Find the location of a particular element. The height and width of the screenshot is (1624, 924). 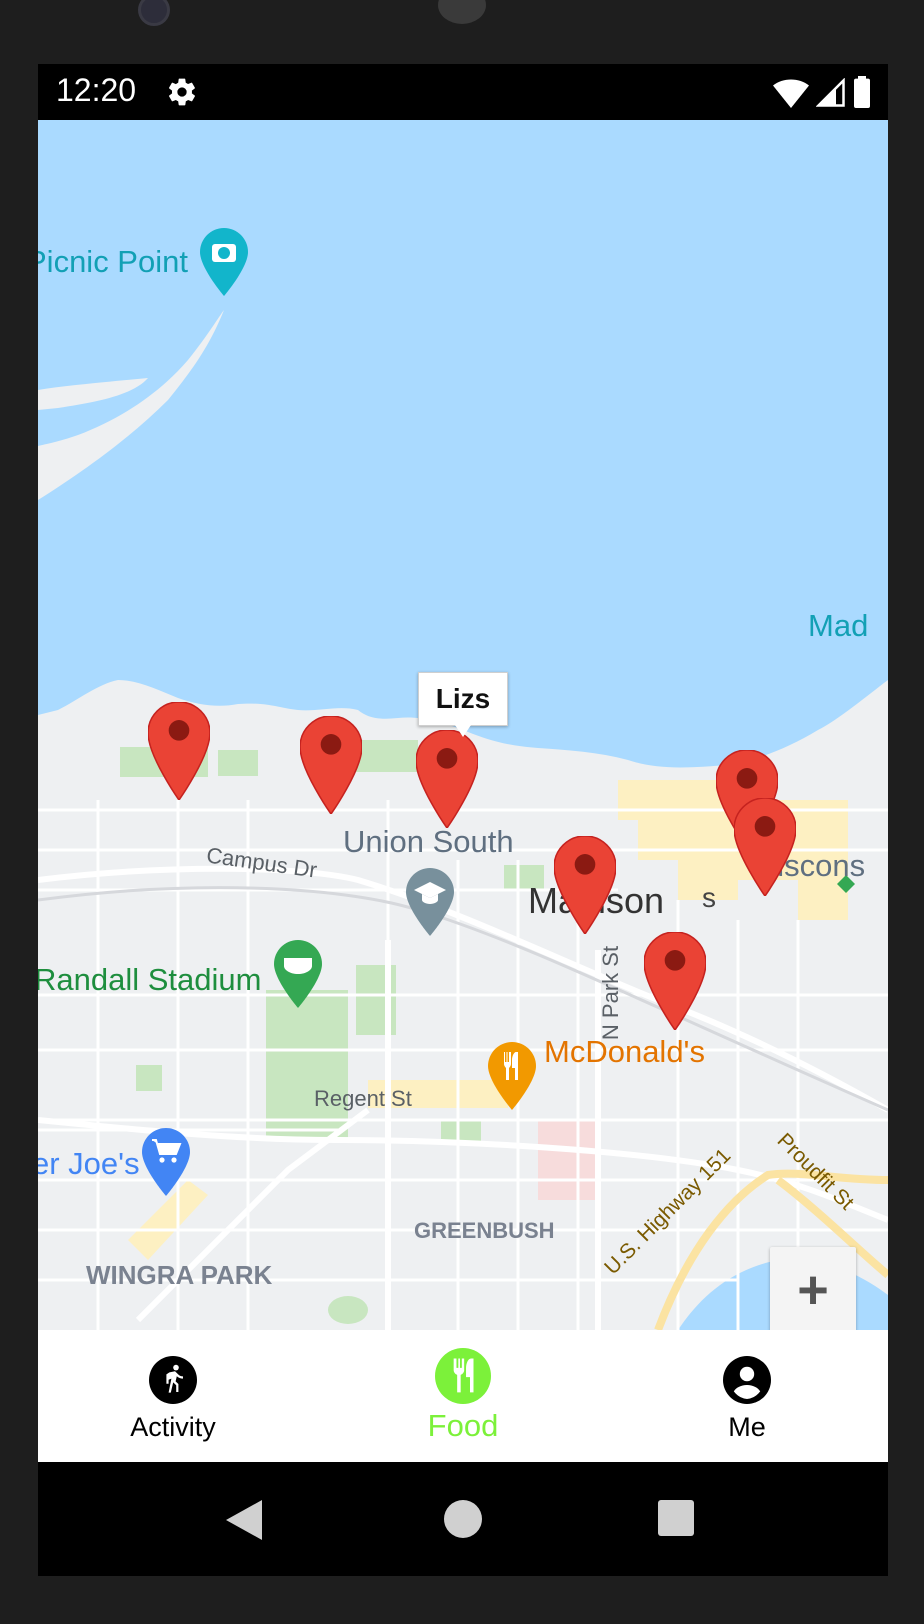

recents-icon is located at coordinates (676, 1518).